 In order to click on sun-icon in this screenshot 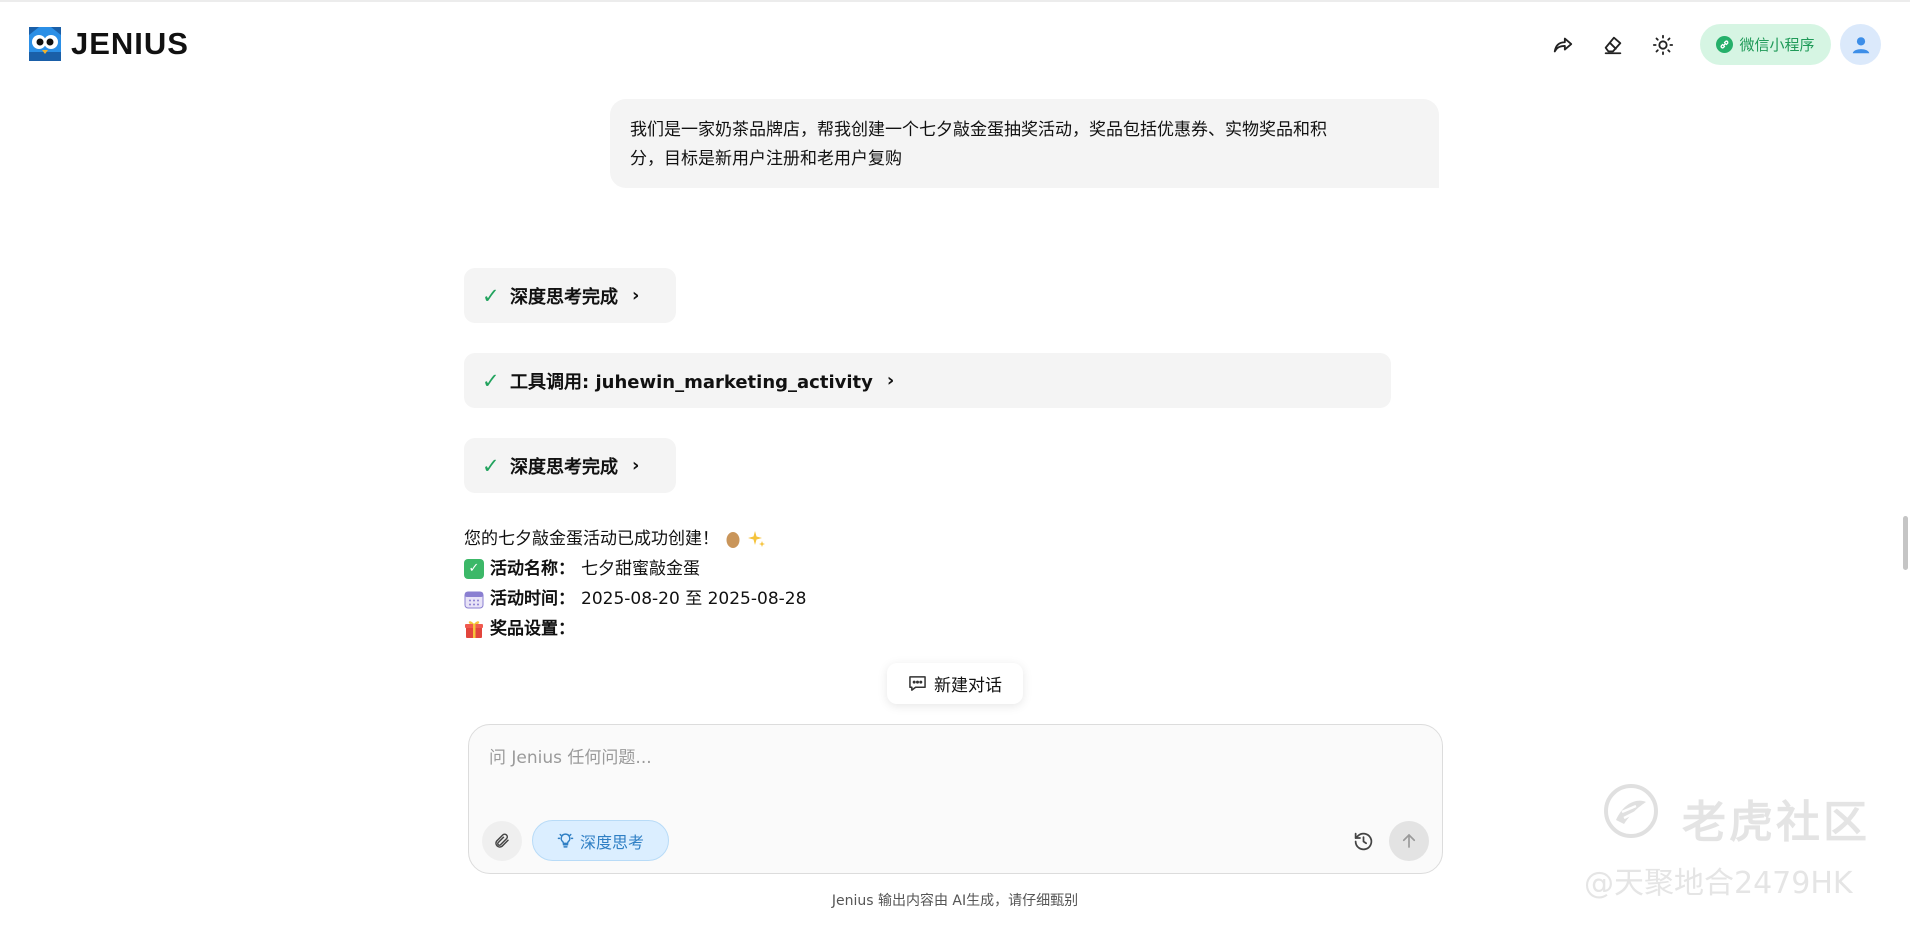, I will do `click(1663, 45)`.